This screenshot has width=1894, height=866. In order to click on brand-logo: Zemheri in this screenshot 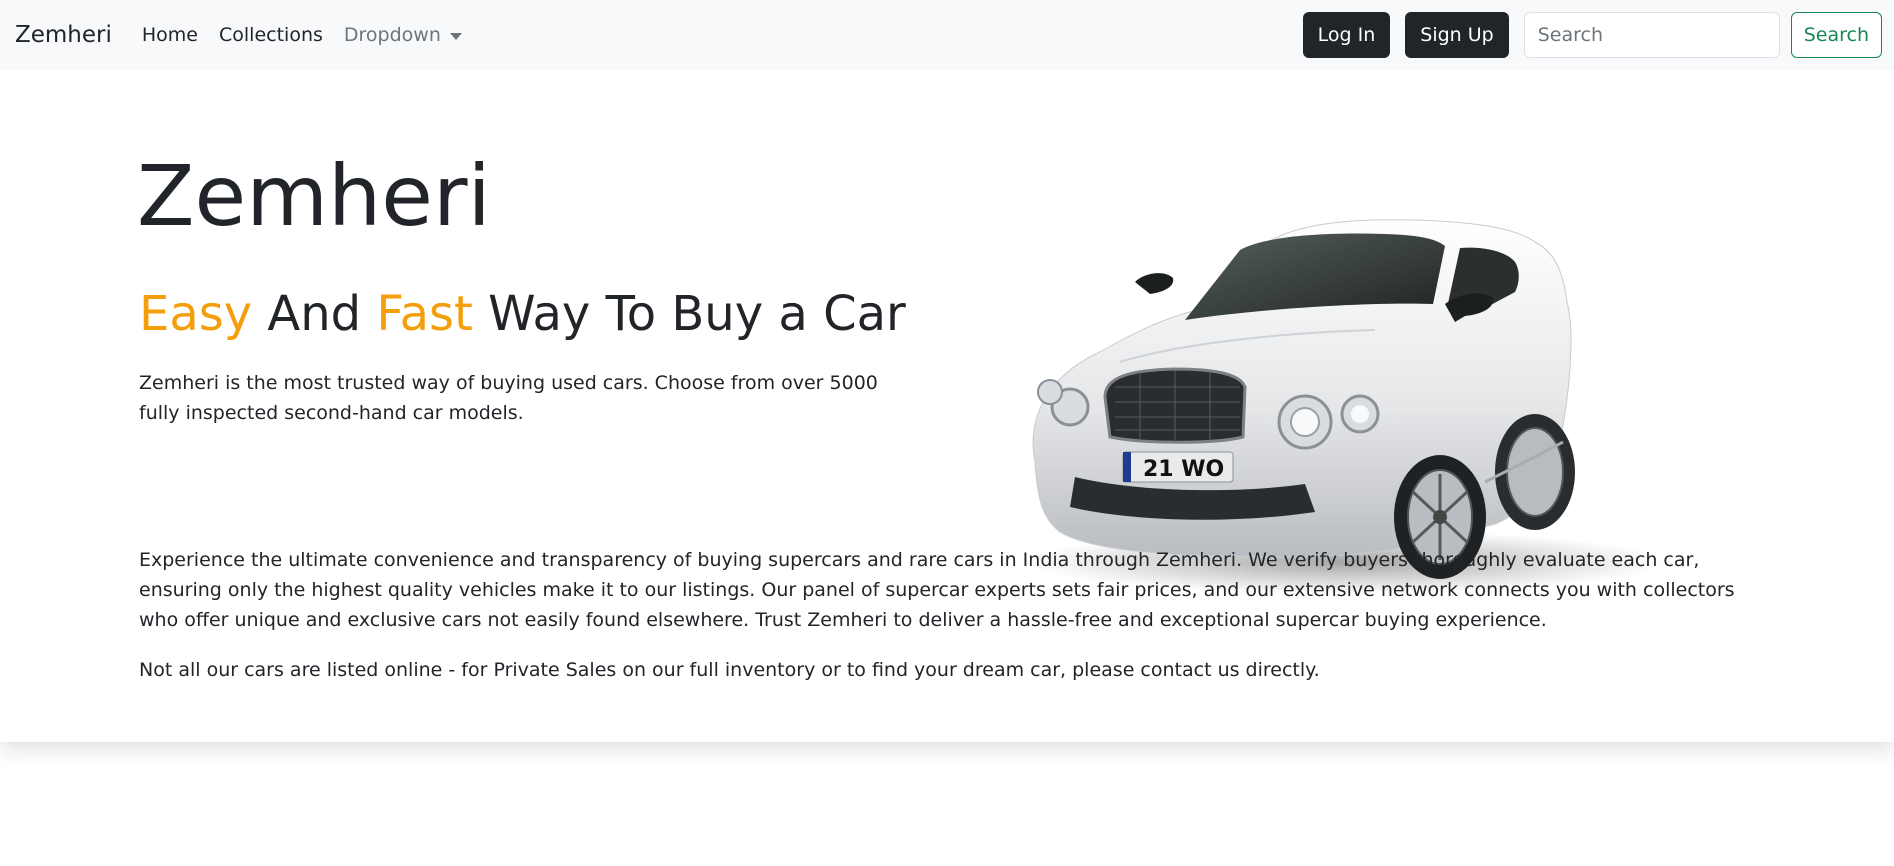, I will do `click(63, 35)`.